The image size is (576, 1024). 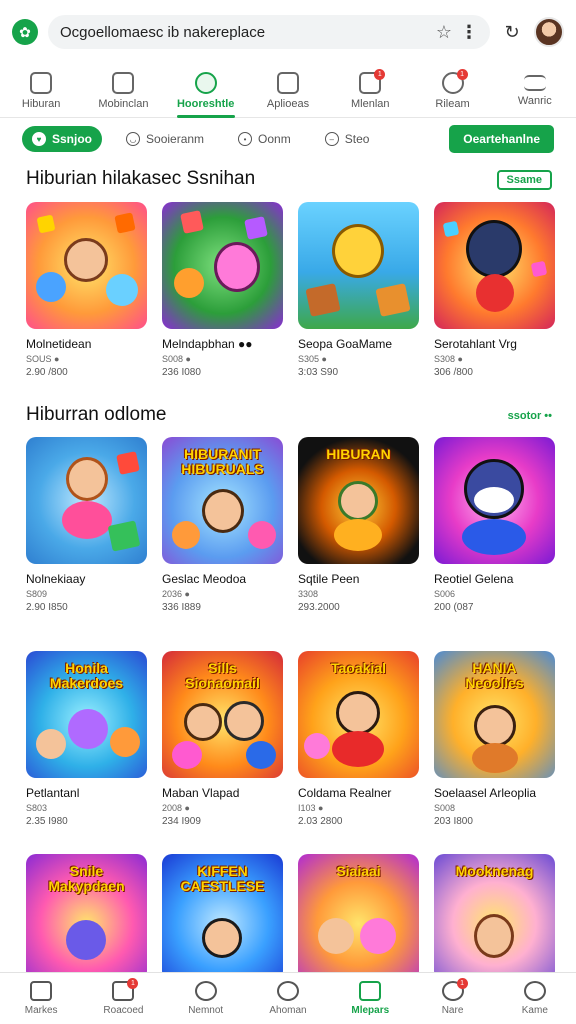 I want to click on refresh-icon: ↻, so click(x=512, y=32).